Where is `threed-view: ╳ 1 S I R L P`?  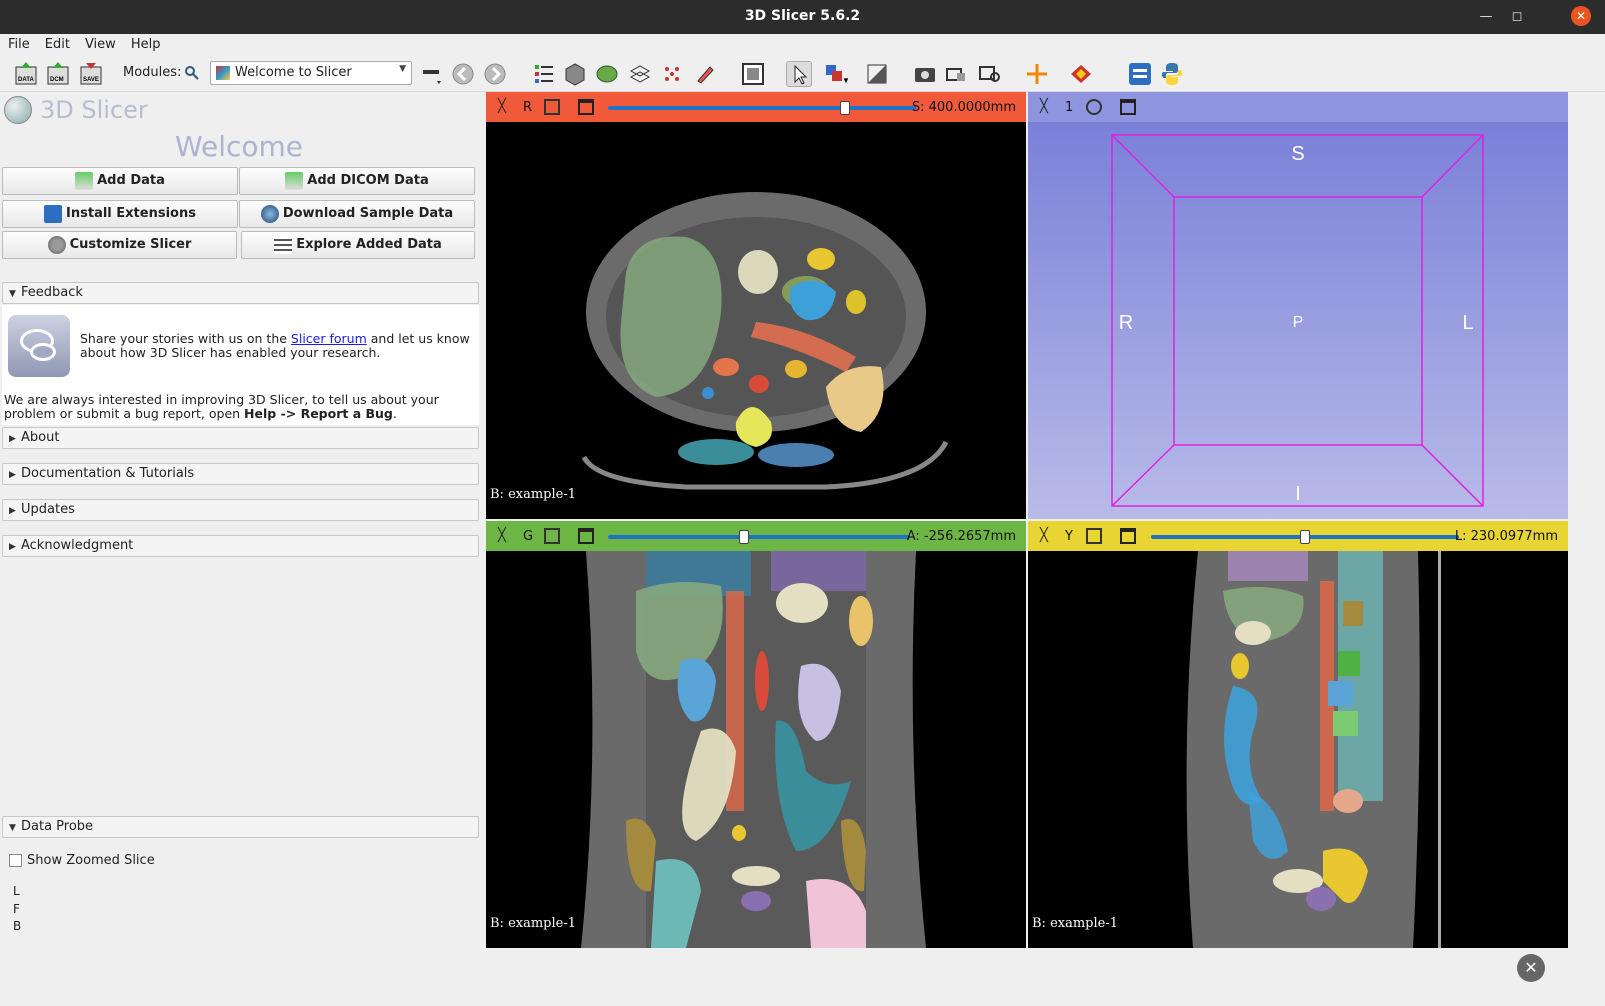
threed-view: ╳ 1 S I R L P is located at coordinates (1298, 305).